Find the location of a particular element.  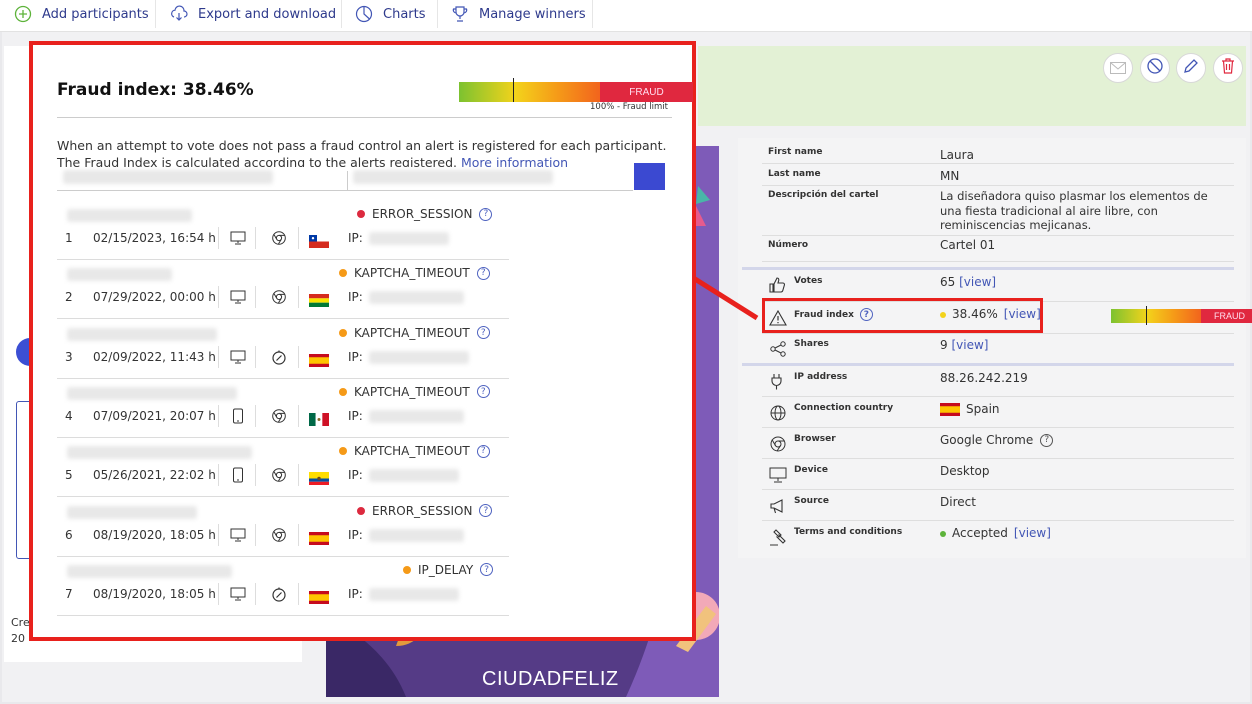

fraud-alert-row: 5 05/26/2021, 22:02 h IP: KAPTCHA_TIMEOUT? is located at coordinates (283, 468).